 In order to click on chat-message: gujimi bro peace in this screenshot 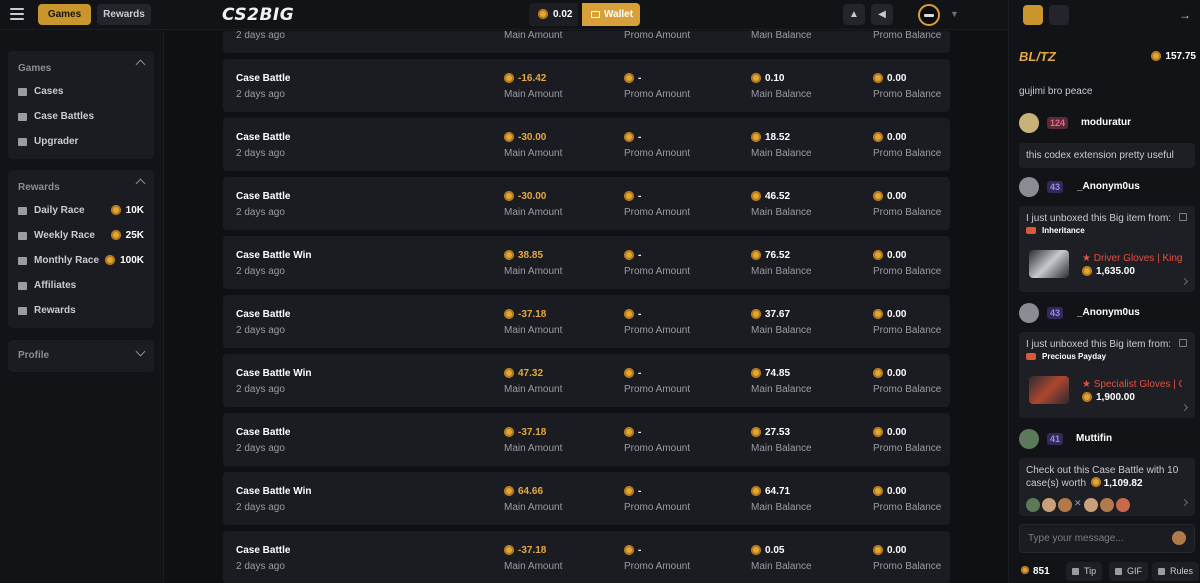, I will do `click(1056, 91)`.